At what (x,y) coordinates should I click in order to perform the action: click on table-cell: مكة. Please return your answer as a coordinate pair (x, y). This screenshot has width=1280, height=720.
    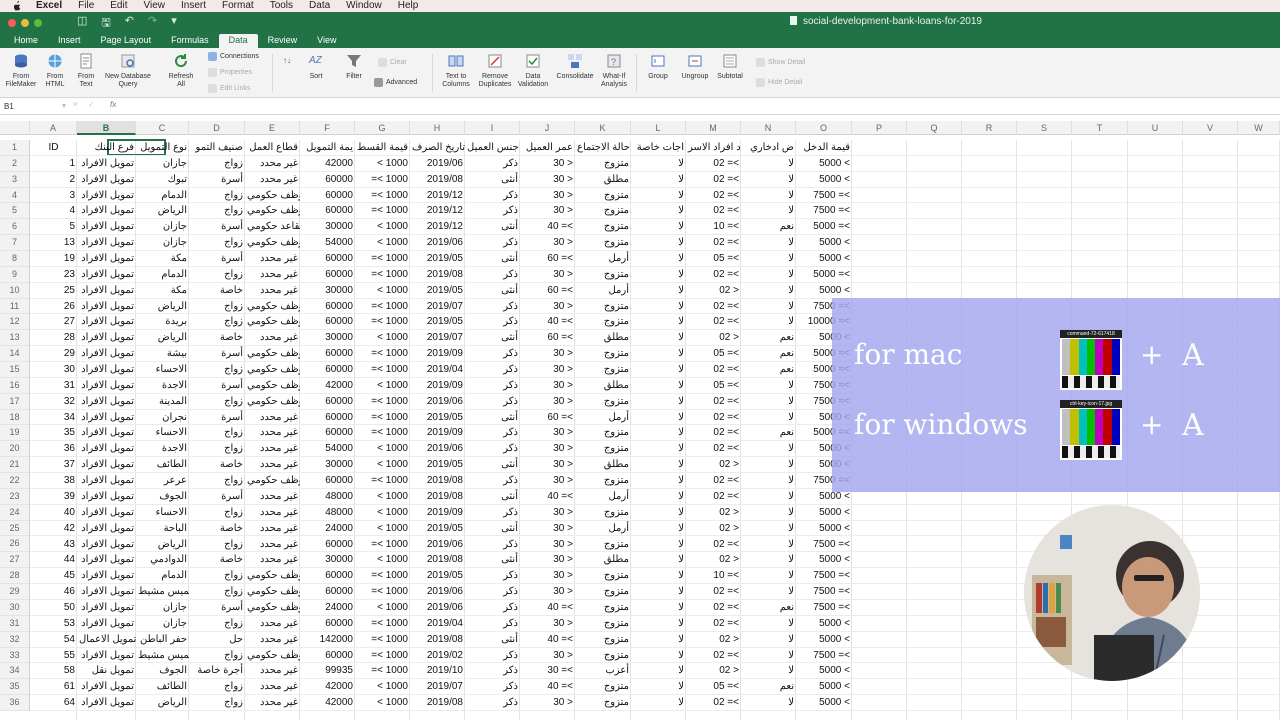
    Looking at the image, I should click on (162, 259).